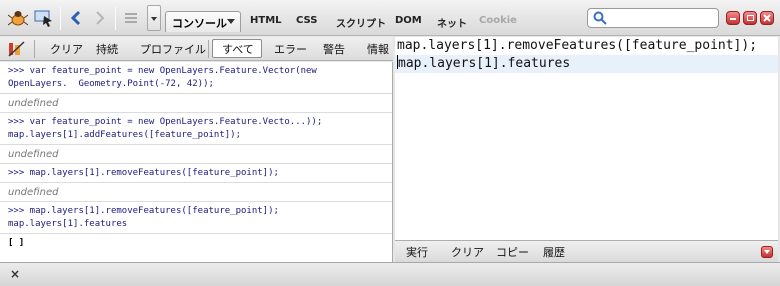 This screenshot has height=286, width=780. I want to click on search-field, so click(653, 18).